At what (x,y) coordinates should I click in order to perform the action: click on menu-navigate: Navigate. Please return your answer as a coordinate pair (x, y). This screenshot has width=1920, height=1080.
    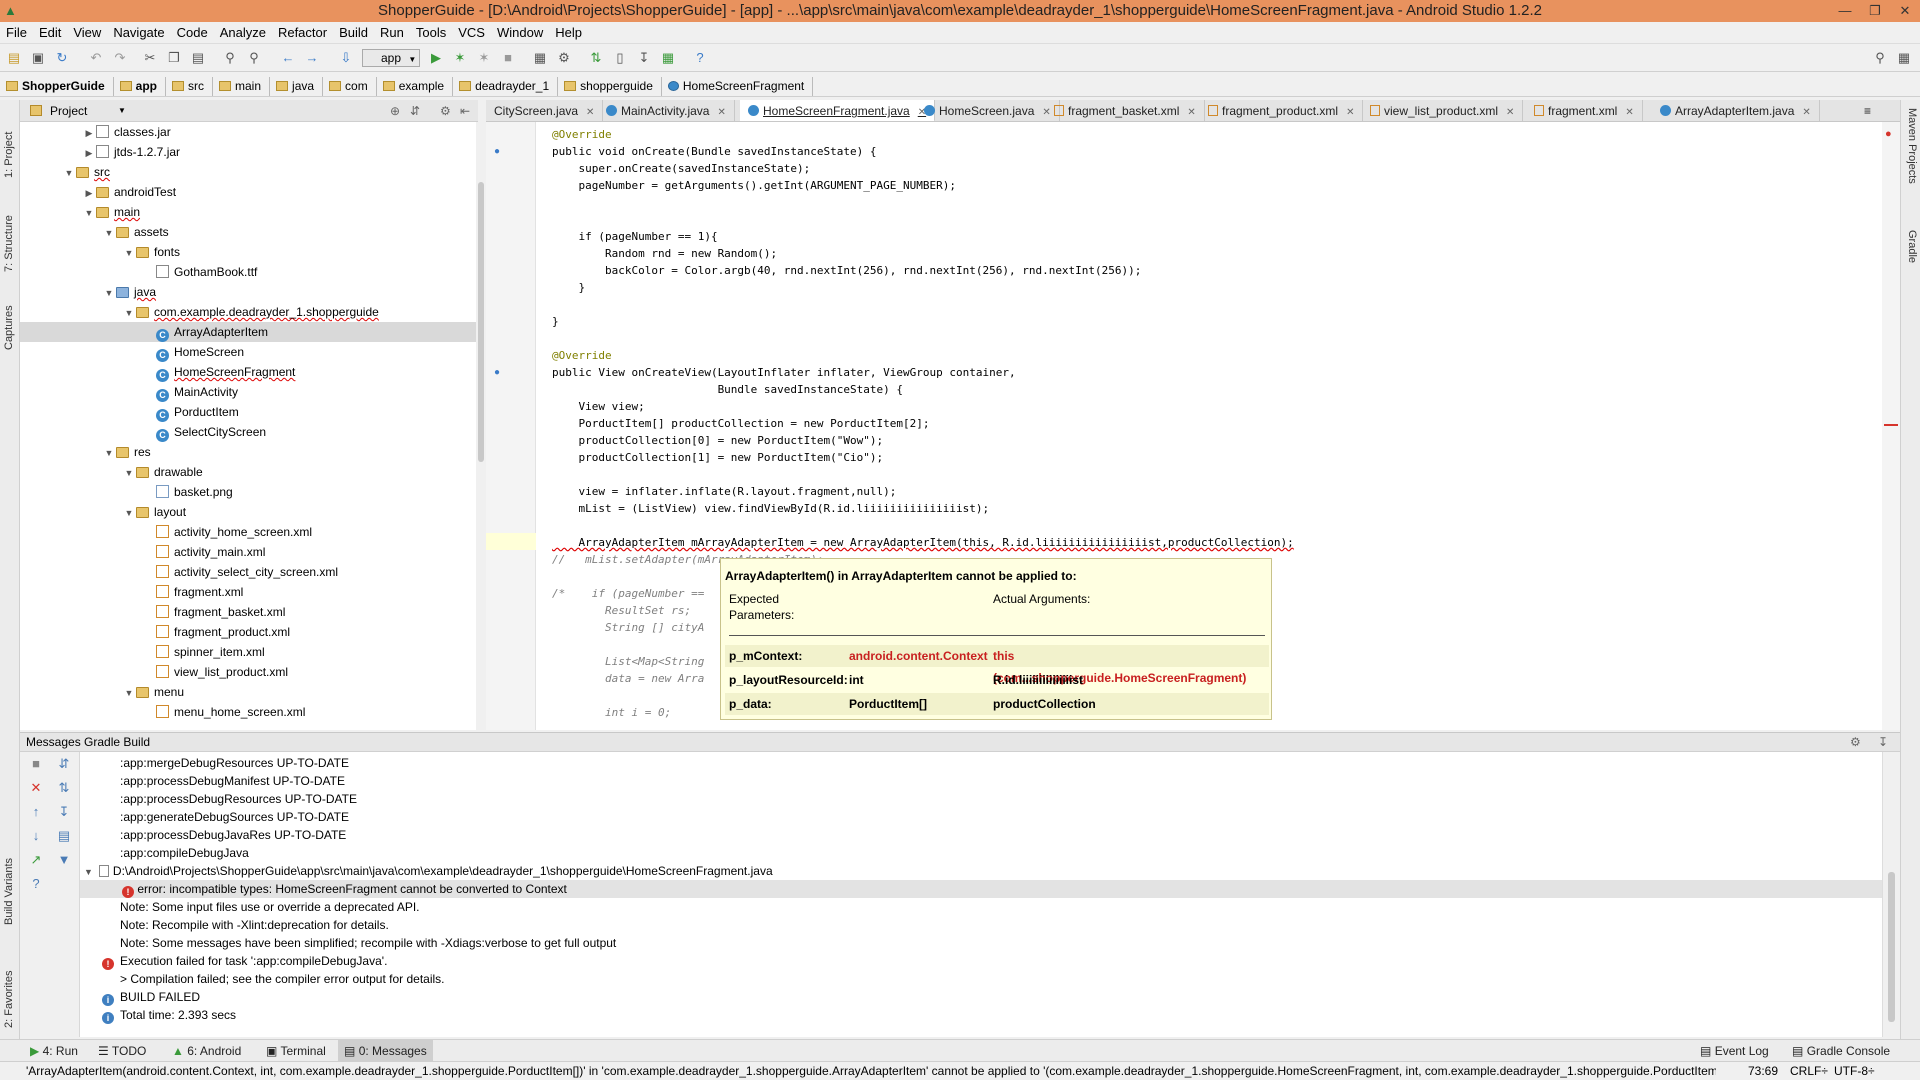
    Looking at the image, I should click on (138, 33).